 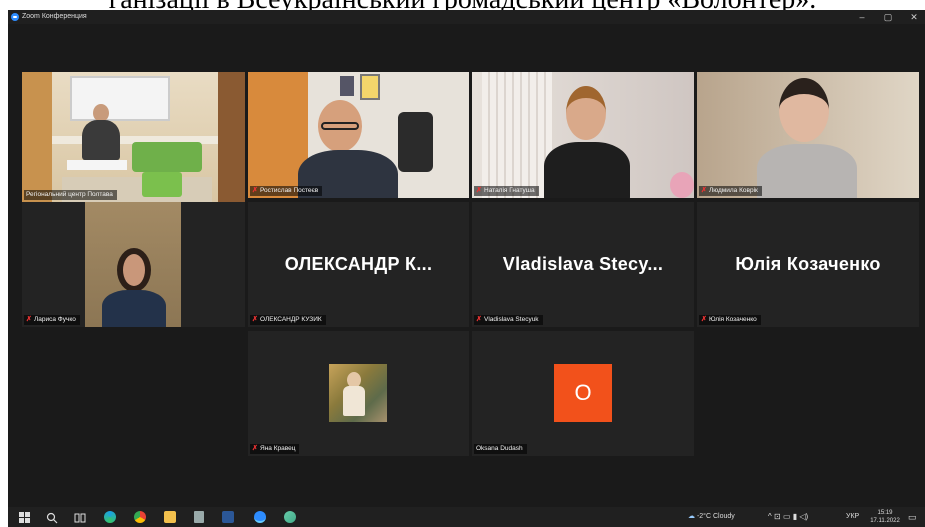 What do you see at coordinates (852, 517) in the screenshot?
I see `language-indicator: УКР` at bounding box center [852, 517].